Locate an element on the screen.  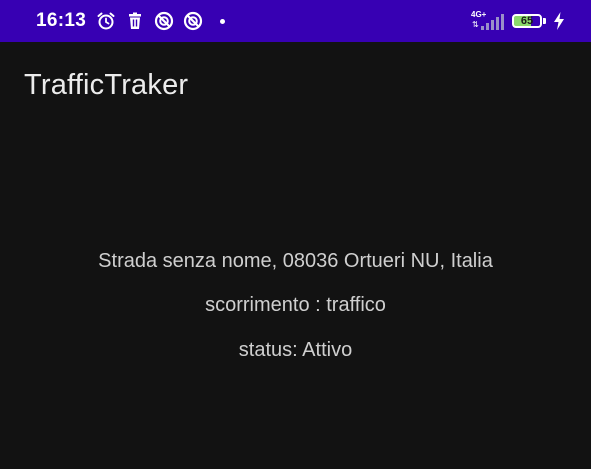
charging-icon is located at coordinates (559, 21).